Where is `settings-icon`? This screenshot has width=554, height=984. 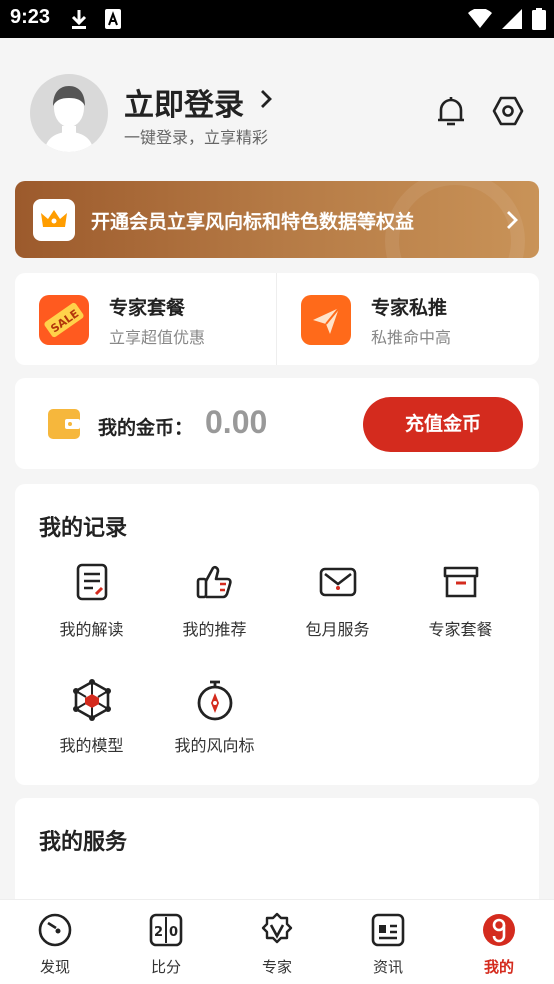
settings-icon is located at coordinates (508, 113).